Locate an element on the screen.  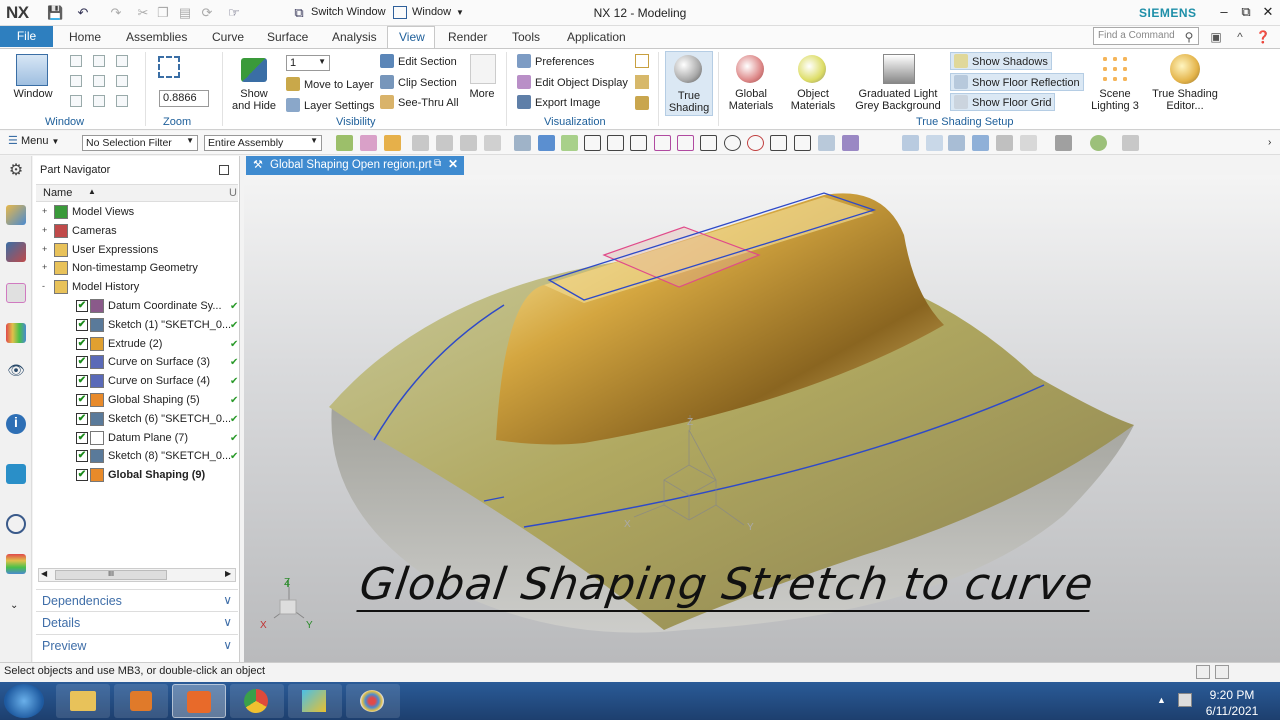
snap-grid-icon is located at coordinates (569, 143).